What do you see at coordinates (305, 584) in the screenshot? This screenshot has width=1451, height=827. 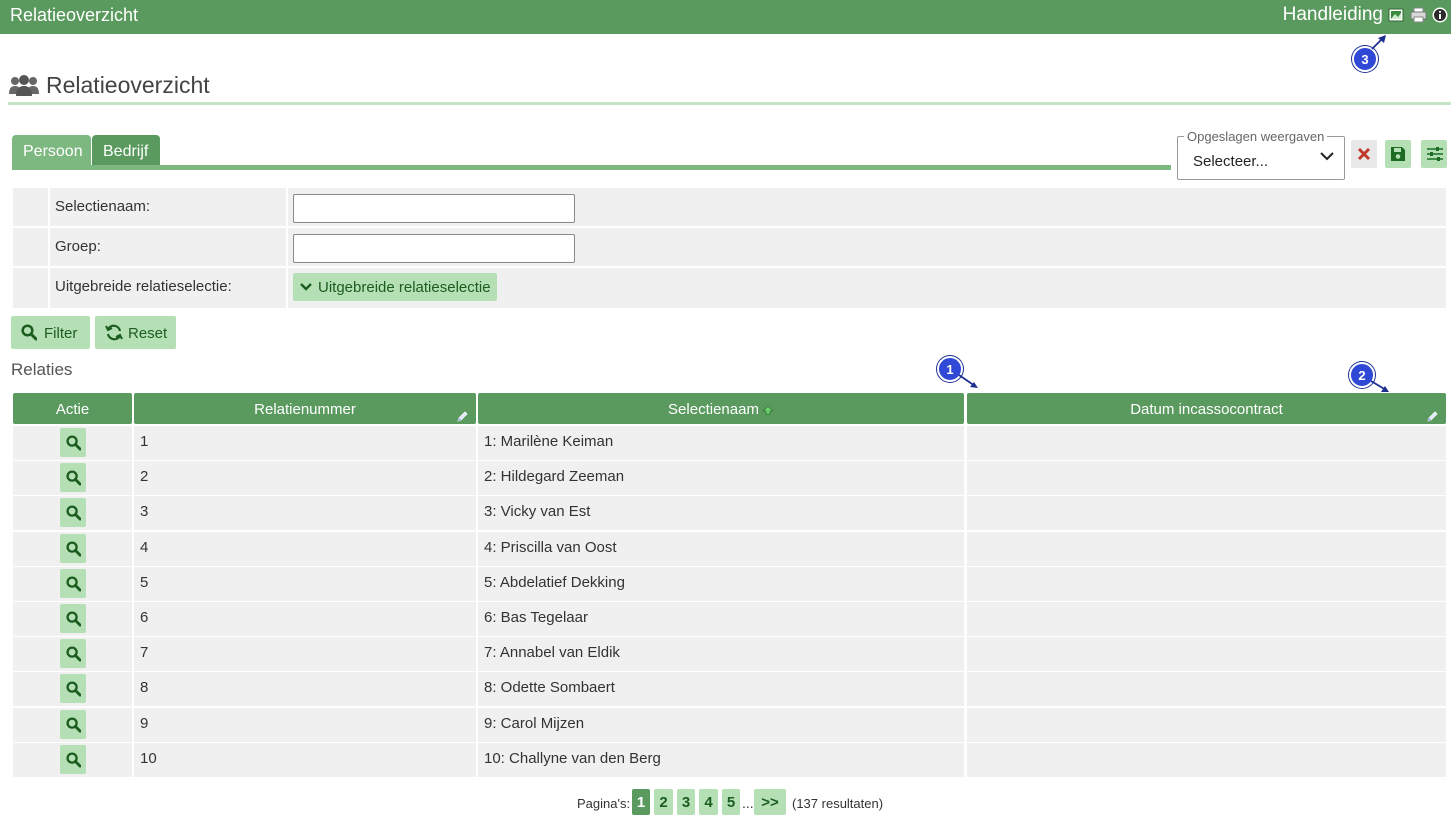 I see `relatienummer-cell: 5` at bounding box center [305, 584].